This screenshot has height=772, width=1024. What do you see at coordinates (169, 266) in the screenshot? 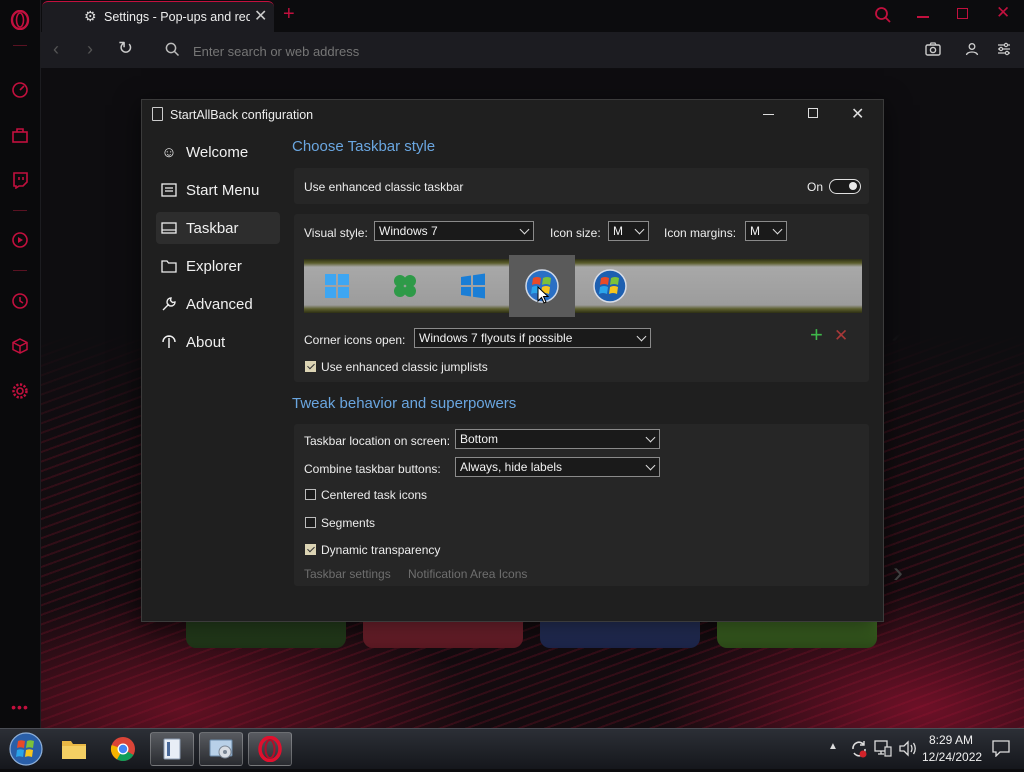
I see `folder-icon` at bounding box center [169, 266].